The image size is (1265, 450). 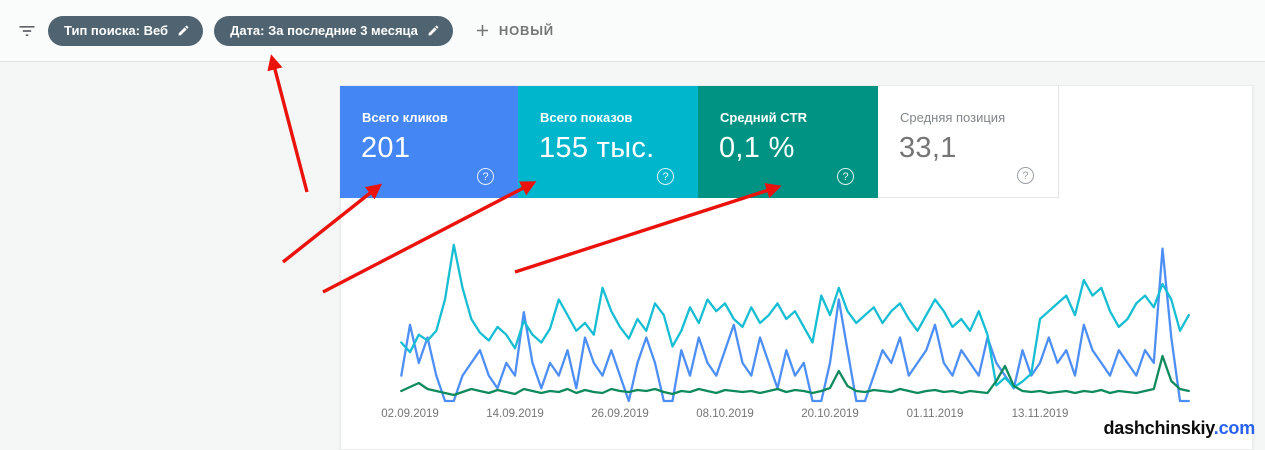 What do you see at coordinates (410, 414) in the screenshot?
I see `x-axis-label: 02.09.2019` at bounding box center [410, 414].